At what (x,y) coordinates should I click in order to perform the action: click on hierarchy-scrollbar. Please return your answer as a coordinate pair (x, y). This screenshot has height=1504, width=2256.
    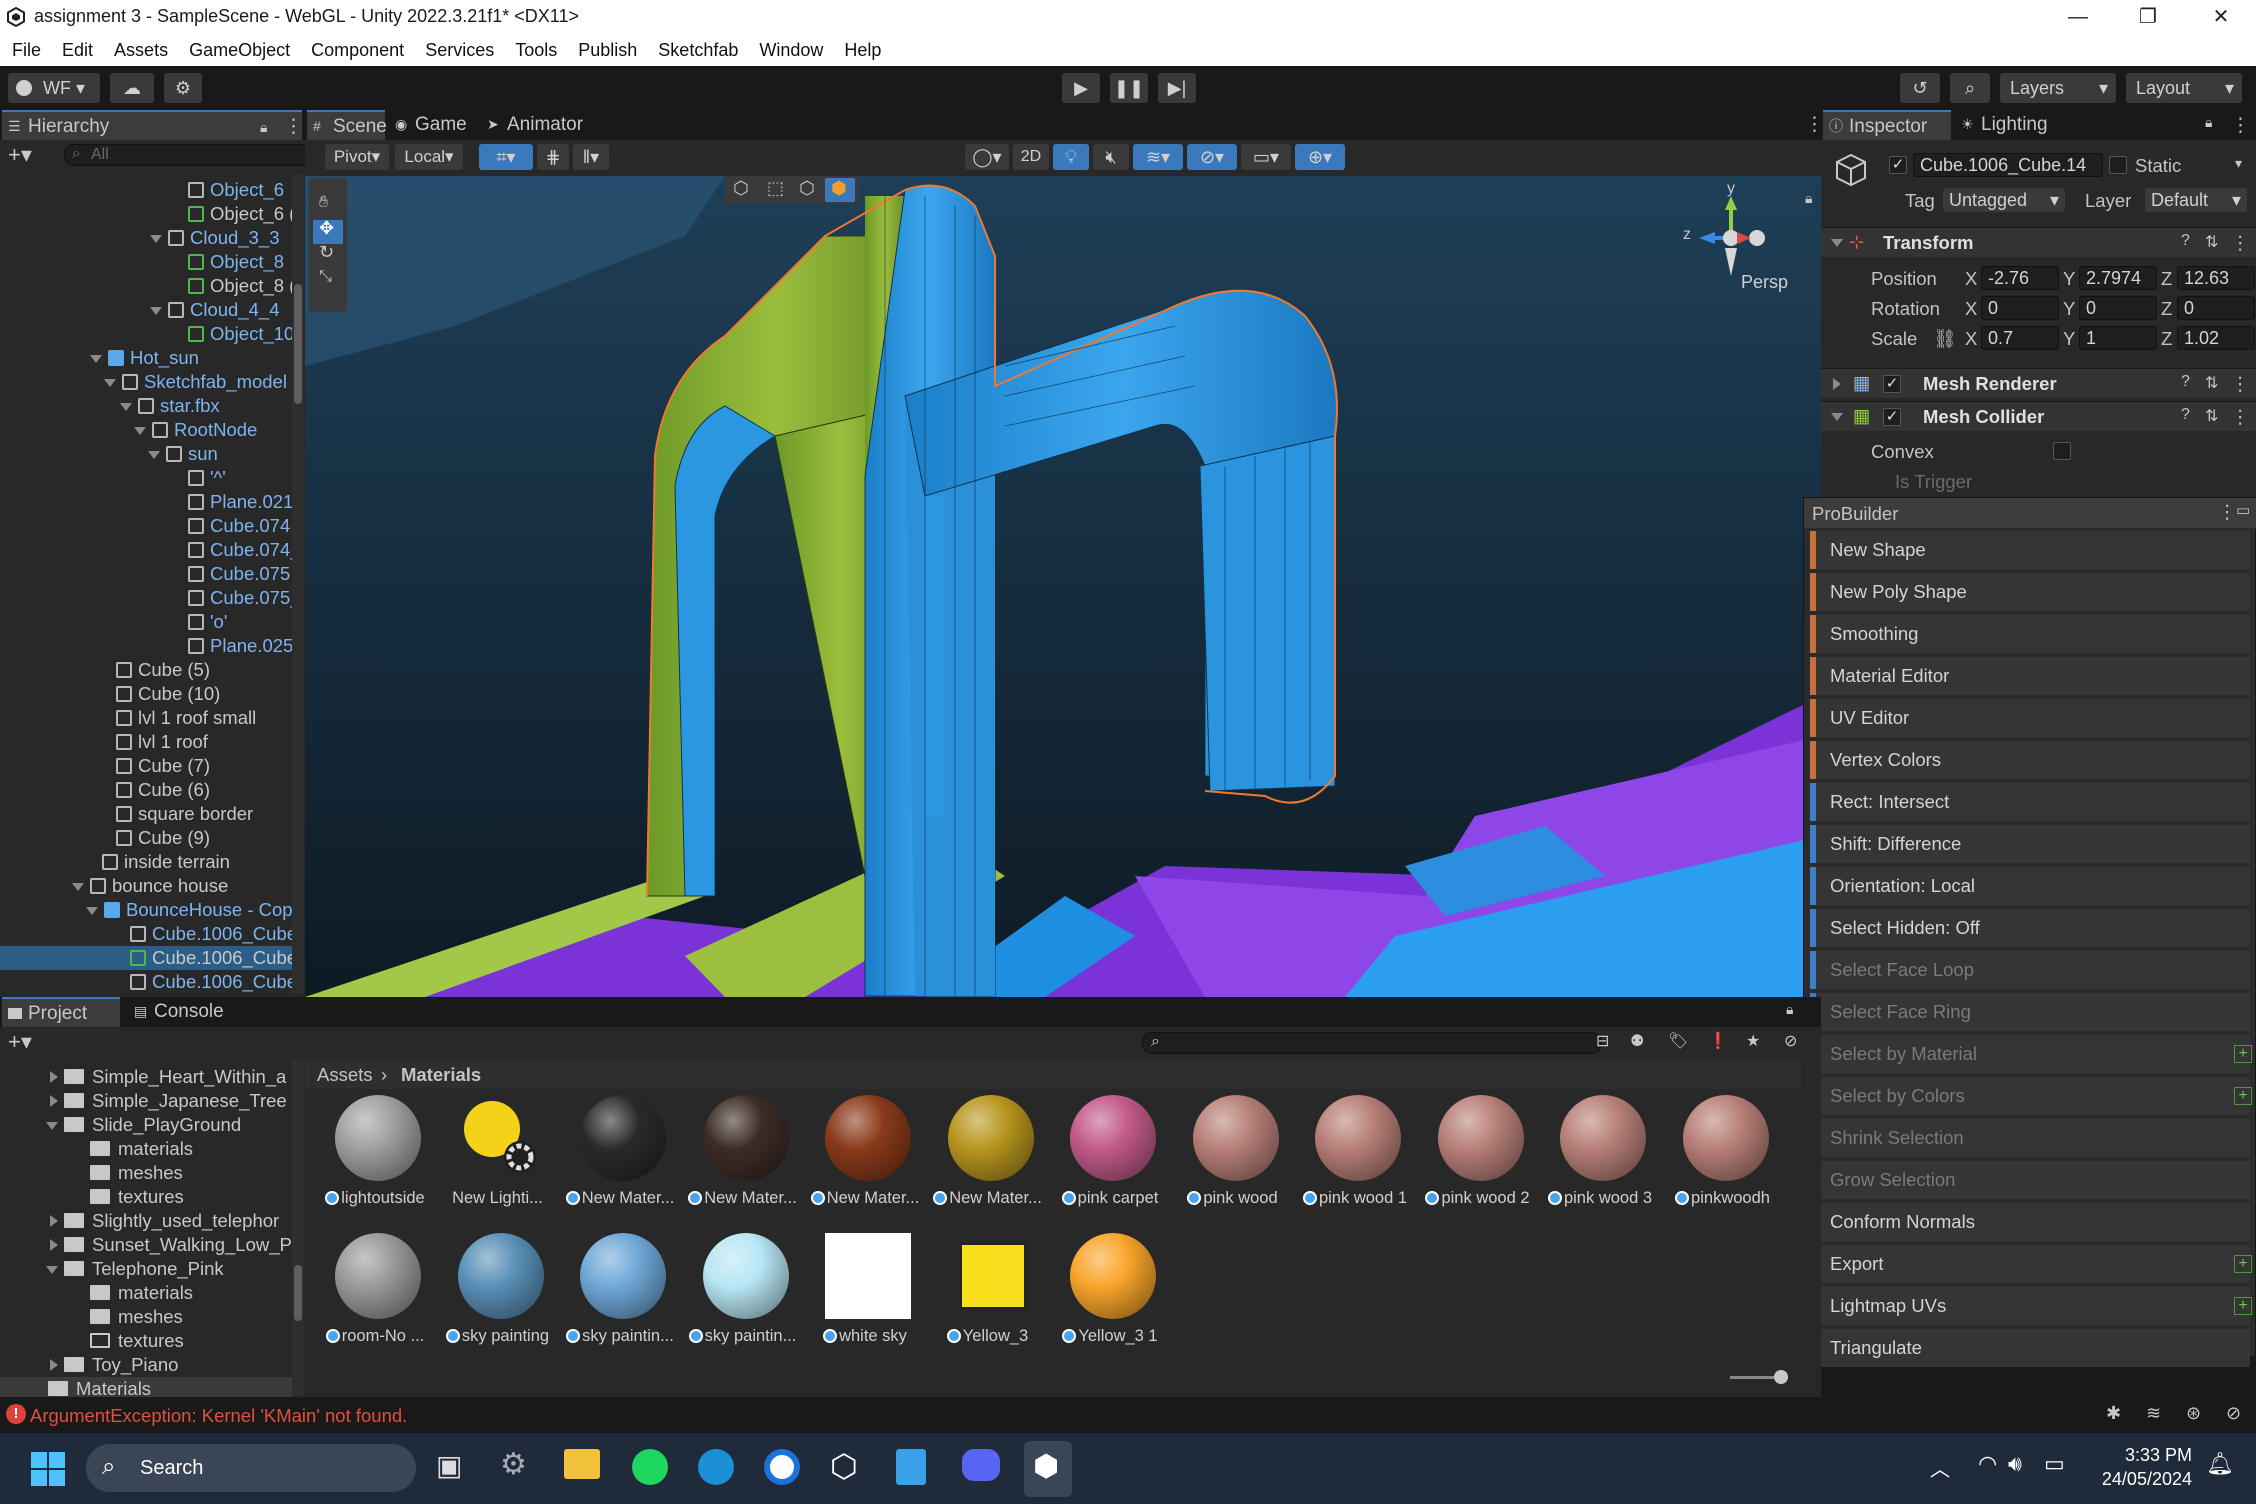
    Looking at the image, I should click on (298, 584).